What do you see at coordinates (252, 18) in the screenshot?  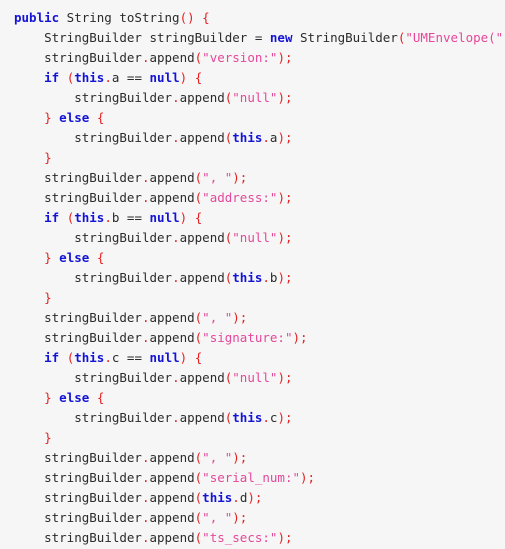 I see `code-line: public String toString() {` at bounding box center [252, 18].